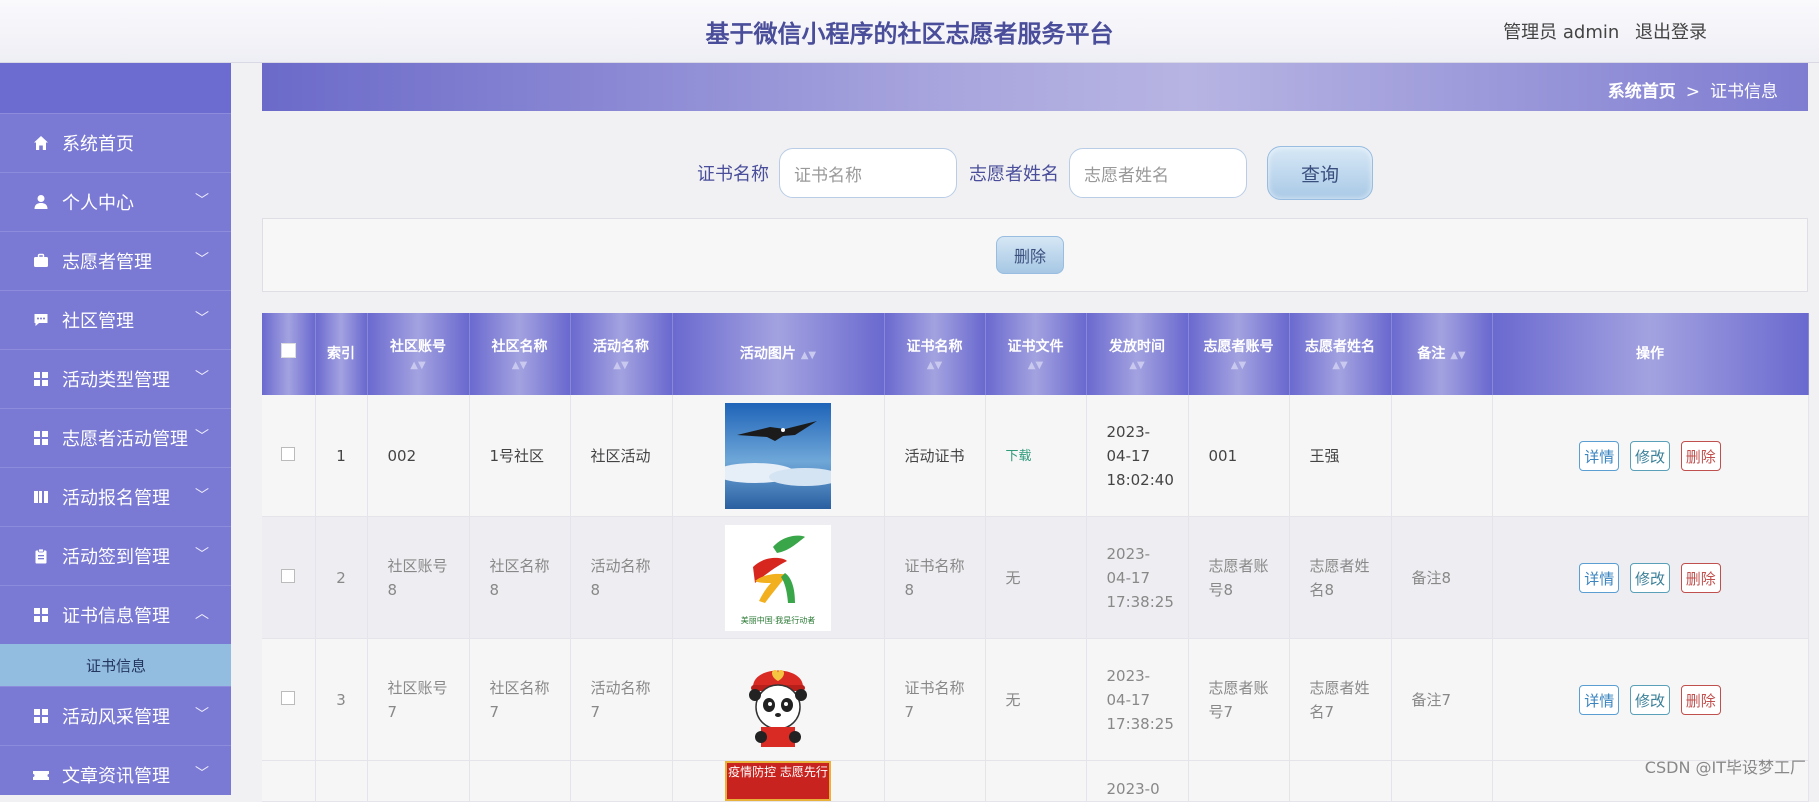  I want to click on download-link: 下载, so click(1019, 456).